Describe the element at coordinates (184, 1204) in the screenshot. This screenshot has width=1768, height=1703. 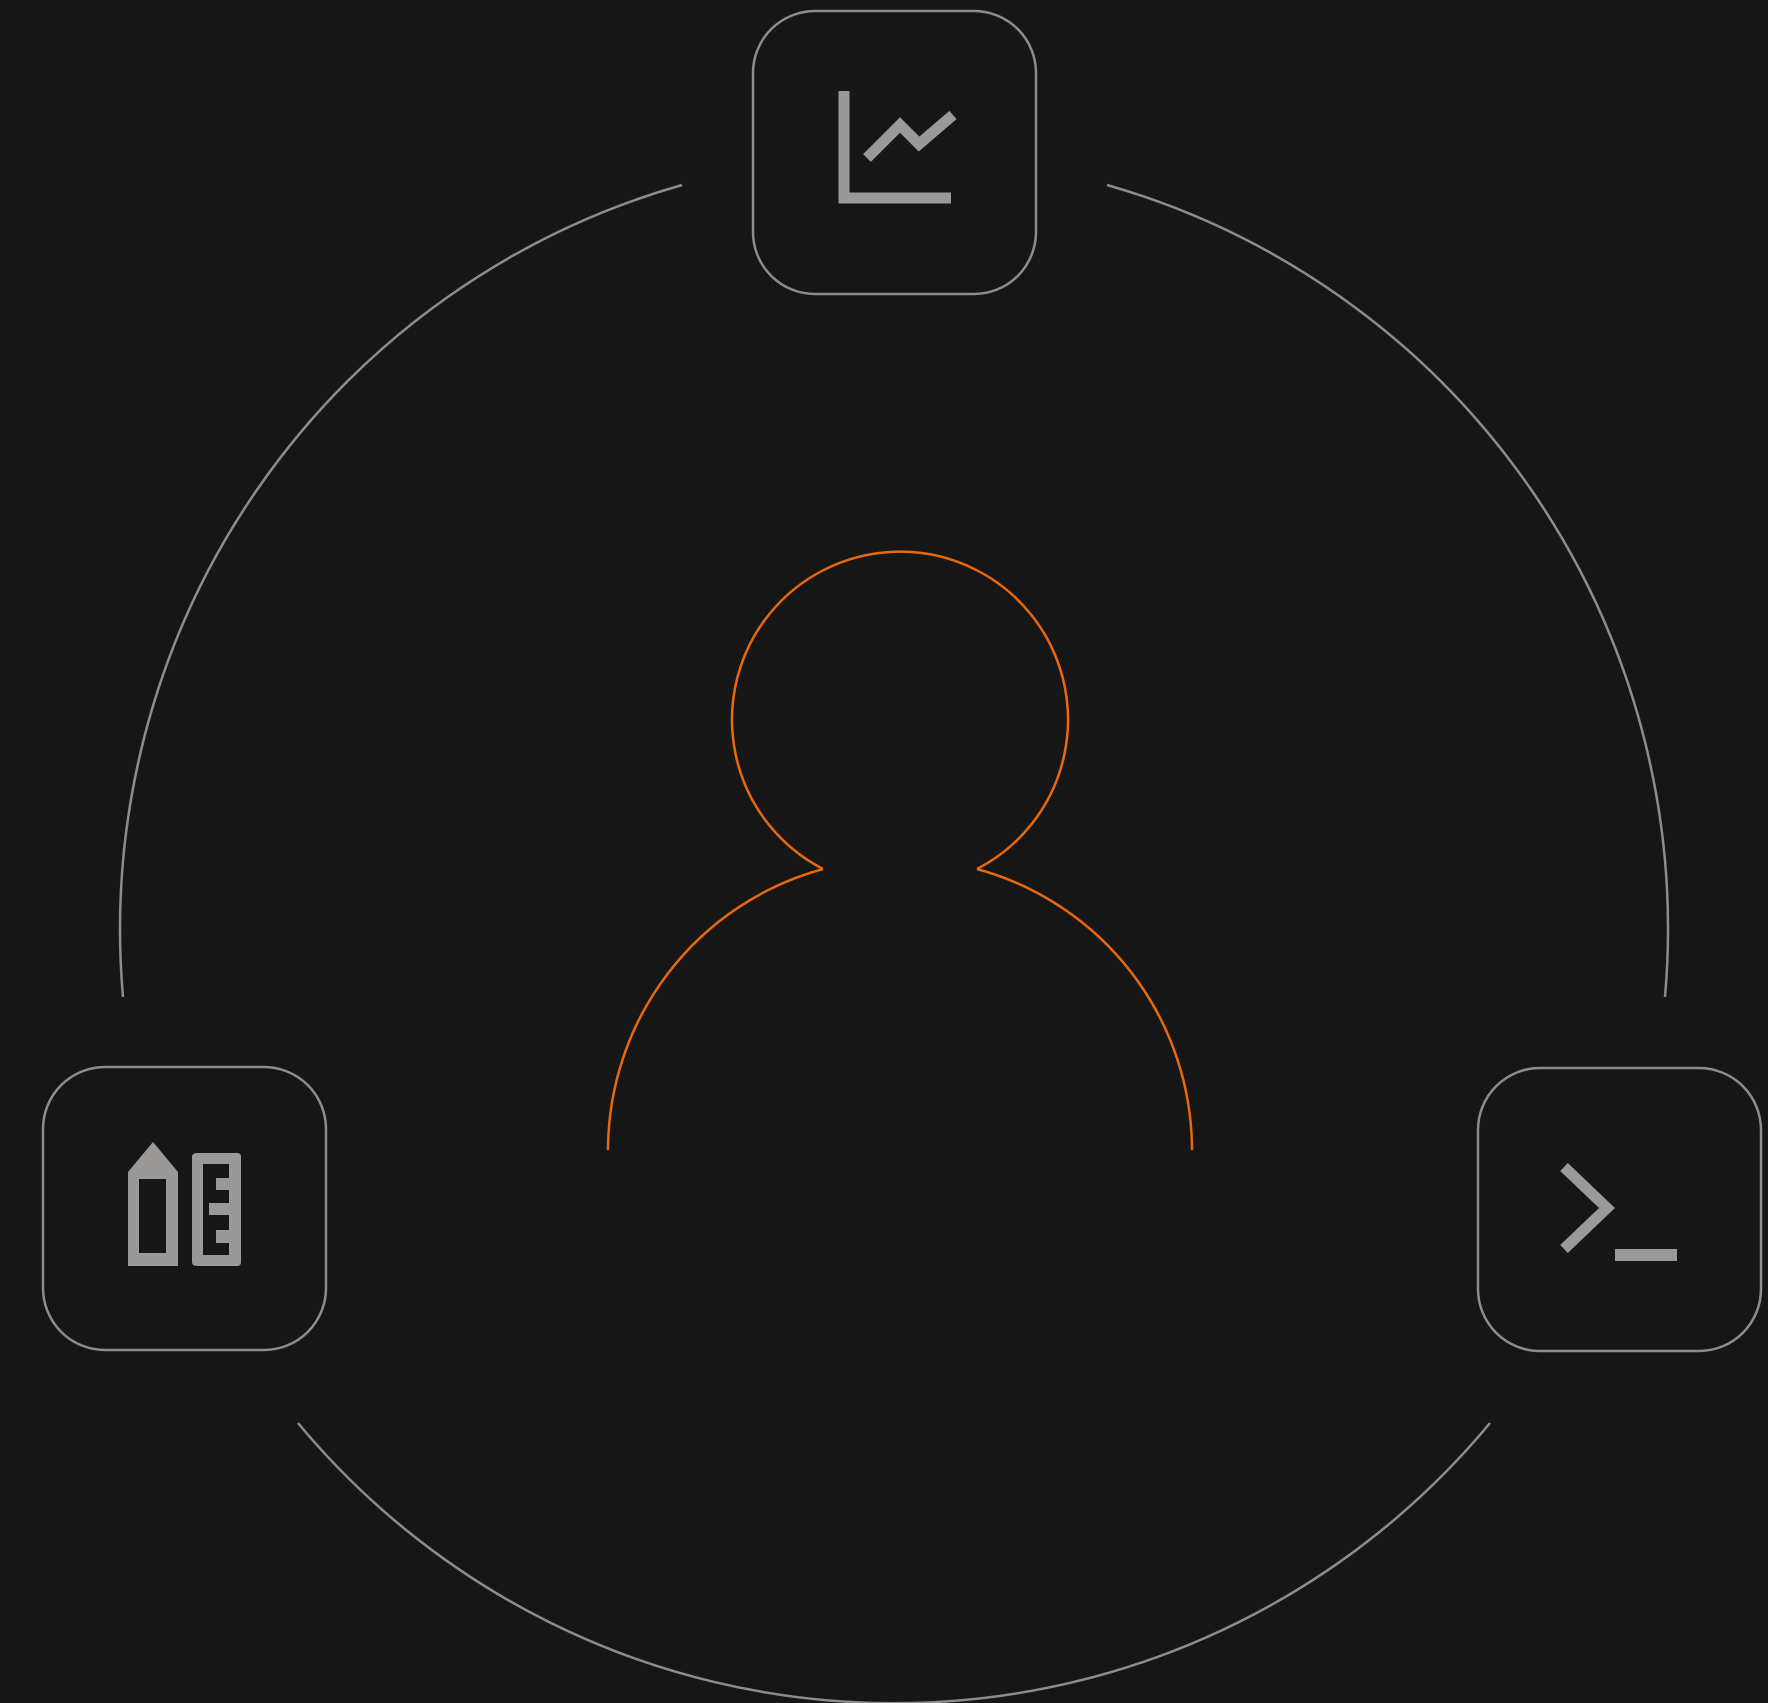
I see `pencil-ruler-icon` at that location.